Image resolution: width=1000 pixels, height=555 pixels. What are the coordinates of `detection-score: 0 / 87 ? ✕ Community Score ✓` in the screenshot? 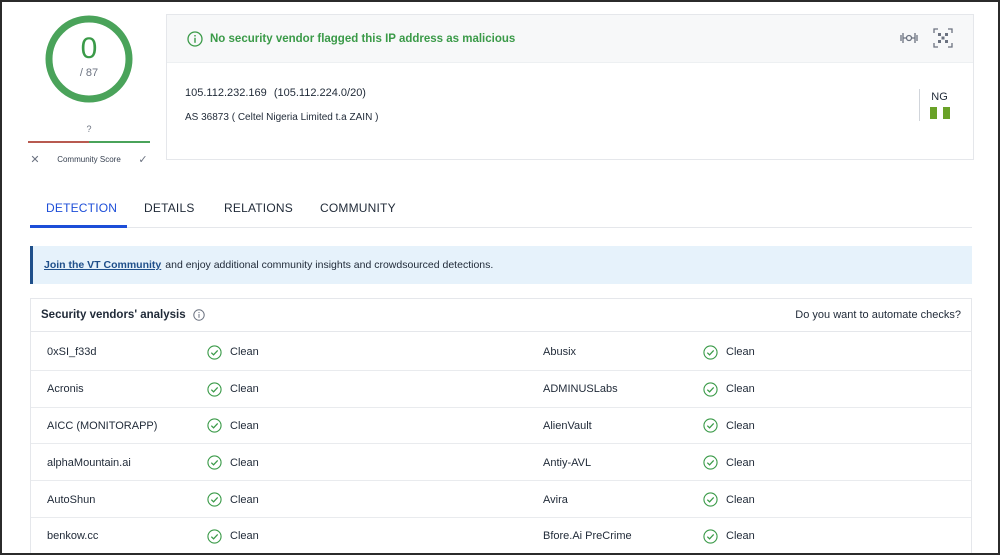 It's located at (89, 94).